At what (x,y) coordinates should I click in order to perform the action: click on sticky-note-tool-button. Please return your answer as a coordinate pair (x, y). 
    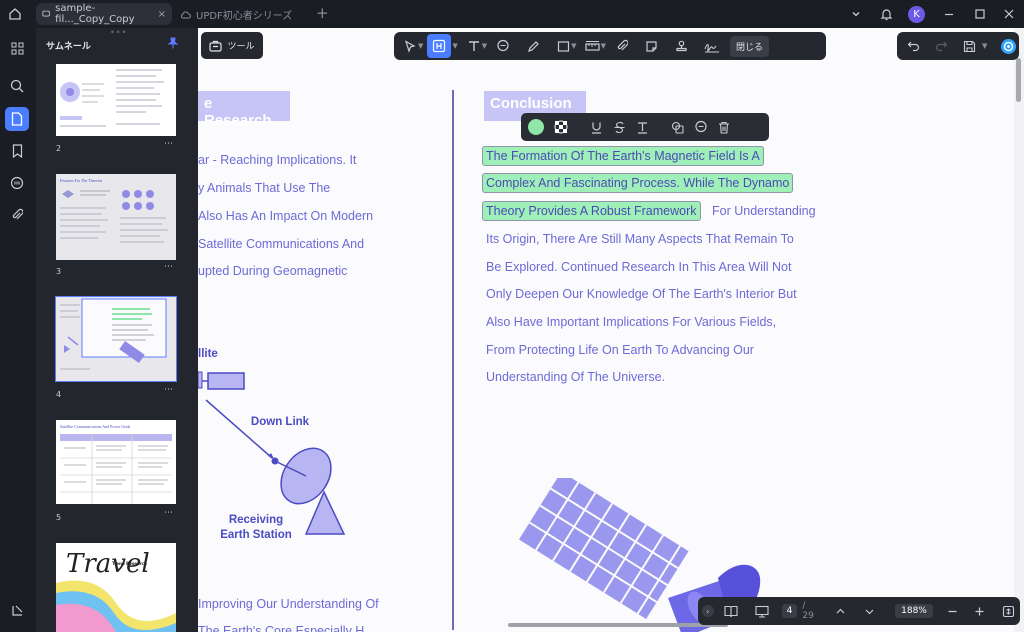
    Looking at the image, I should click on (503, 46).